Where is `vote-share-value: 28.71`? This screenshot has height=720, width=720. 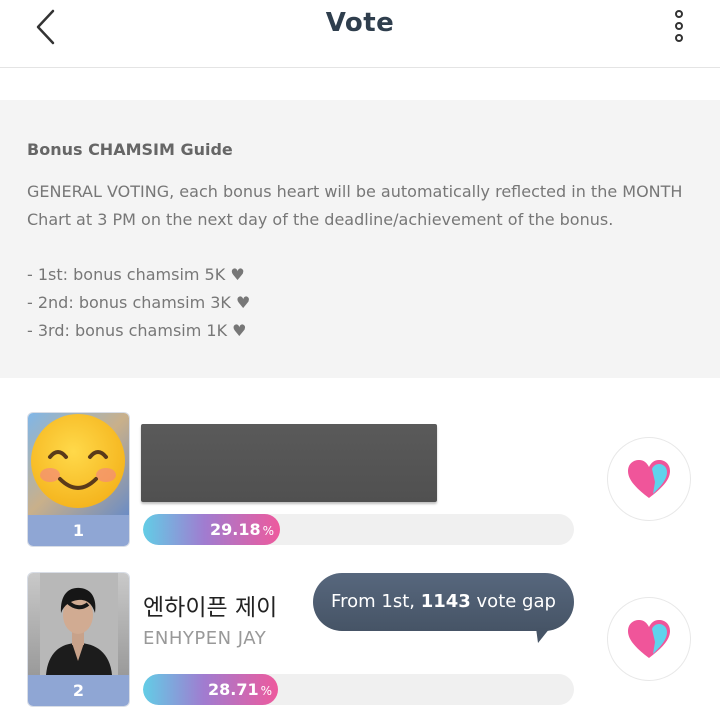 vote-share-value: 28.71 is located at coordinates (233, 689).